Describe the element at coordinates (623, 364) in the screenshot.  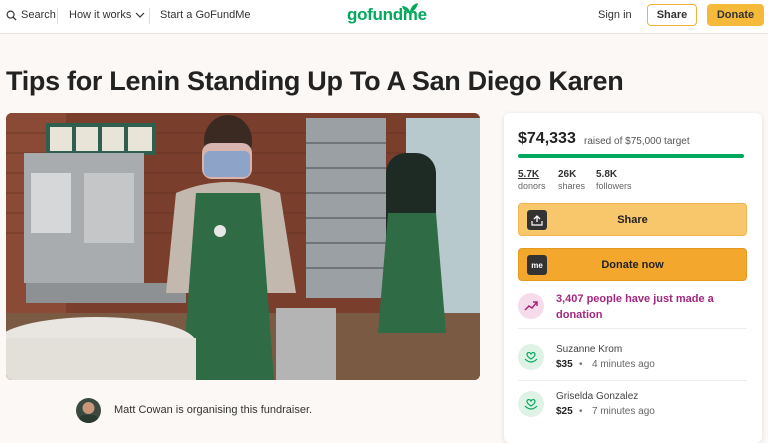
I see `donor-time: 4 minutes ago` at that location.